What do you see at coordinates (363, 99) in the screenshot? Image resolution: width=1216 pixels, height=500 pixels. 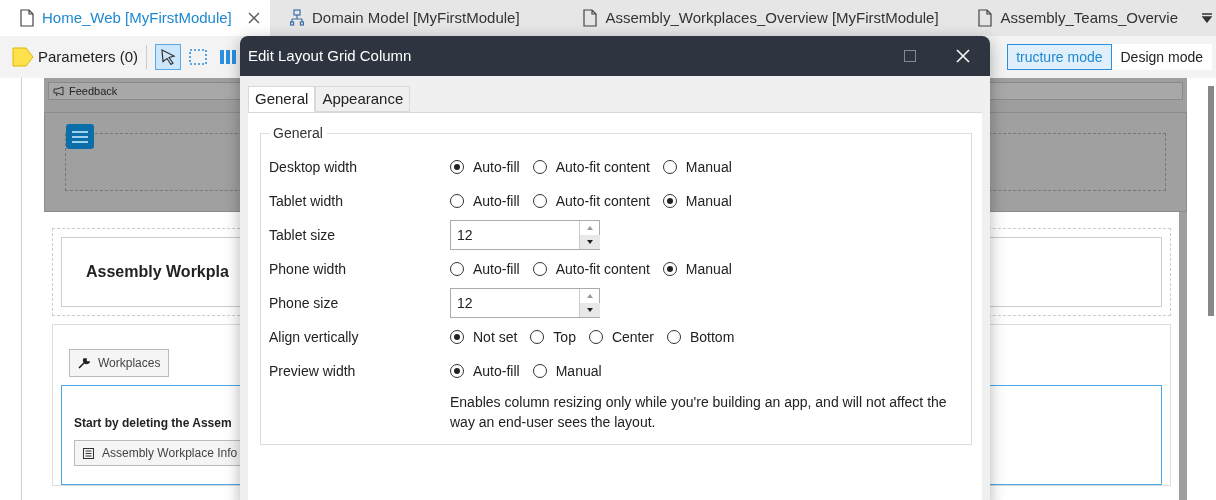 I see `dialog-tab: Appearance` at bounding box center [363, 99].